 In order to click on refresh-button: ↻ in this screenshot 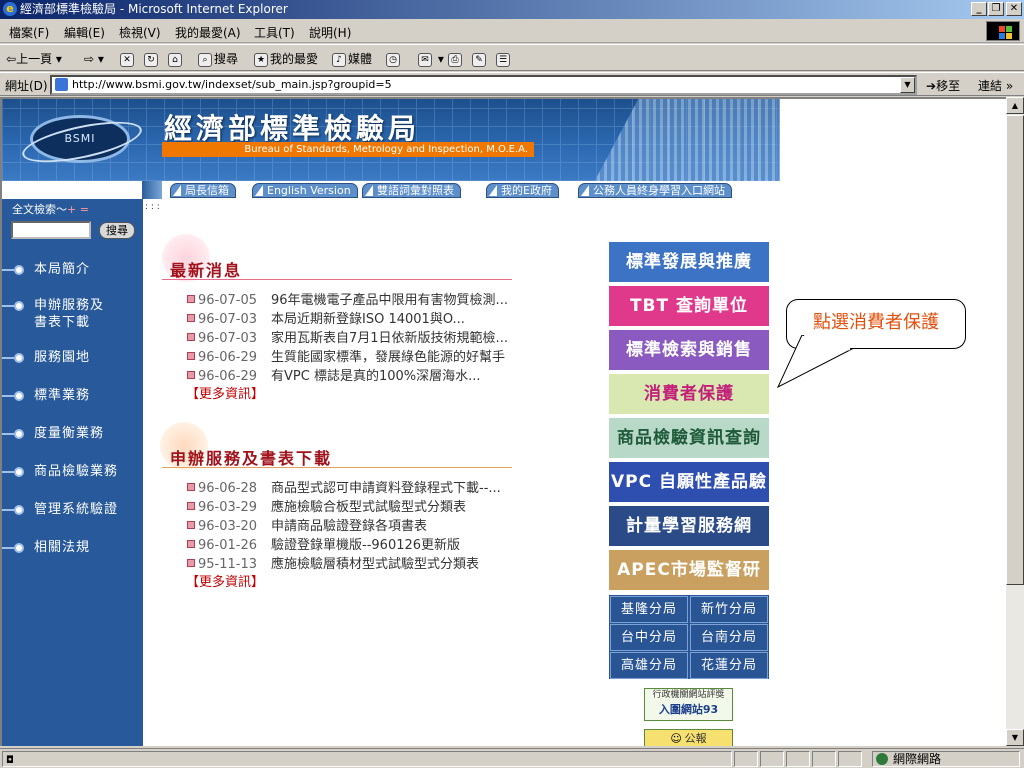, I will do `click(152, 59)`.